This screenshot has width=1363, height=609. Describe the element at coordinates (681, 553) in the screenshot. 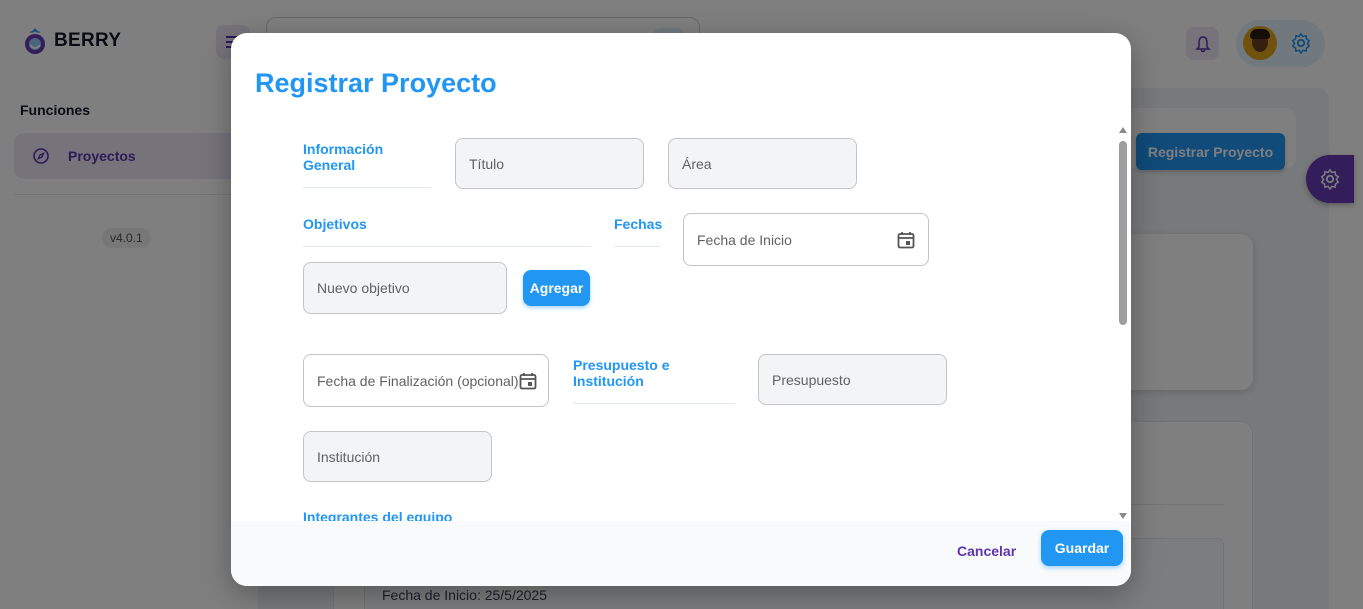

I see `dialog-footer: Cancelar Guardar` at that location.